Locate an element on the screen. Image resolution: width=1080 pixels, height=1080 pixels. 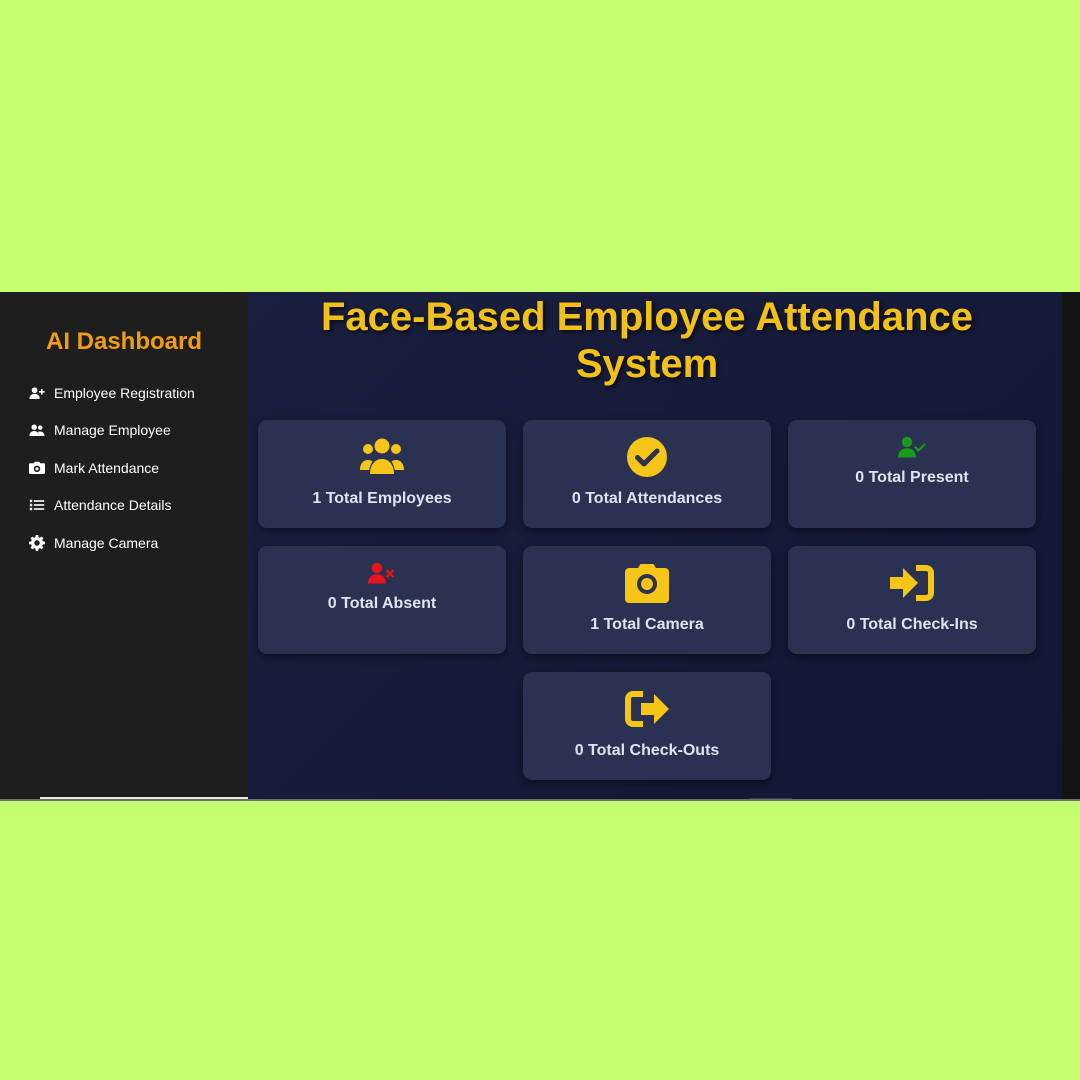
check-circle-icon is located at coordinates (647, 457).